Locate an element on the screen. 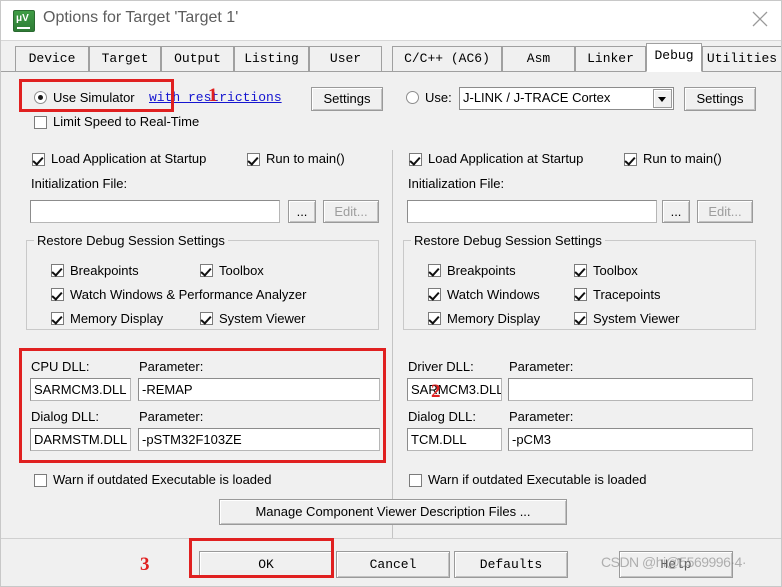 The width and height of the screenshot is (782, 587). dialog-parameter-input: -pSTM32F103ZE is located at coordinates (259, 439).